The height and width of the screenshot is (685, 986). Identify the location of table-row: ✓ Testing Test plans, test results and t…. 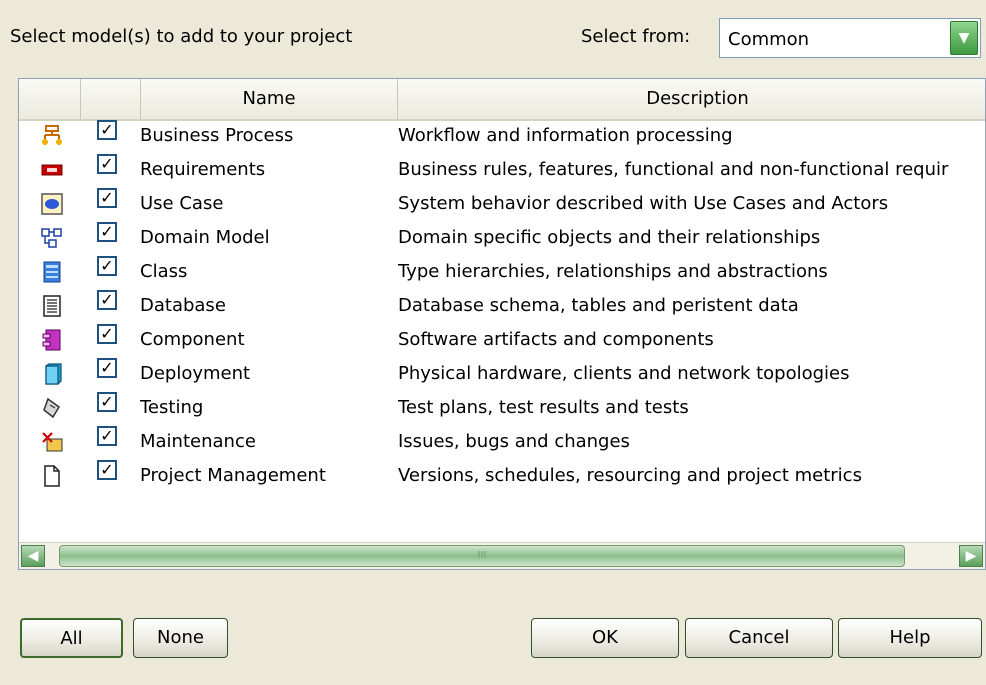
(502, 408).